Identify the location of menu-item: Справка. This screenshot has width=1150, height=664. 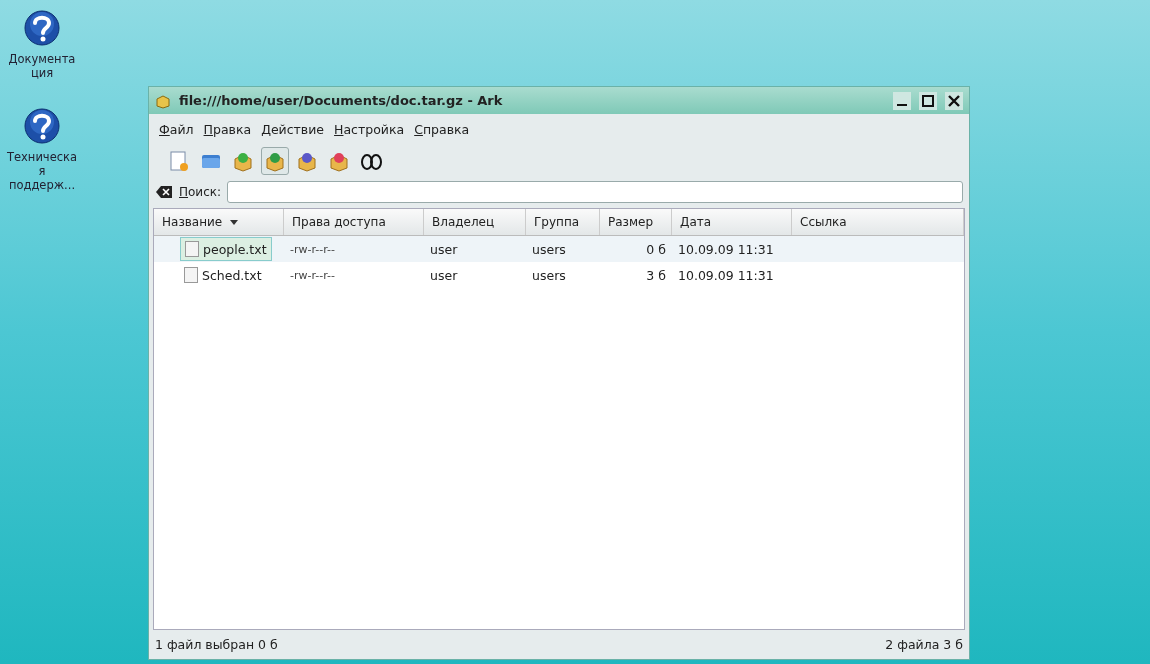
(442, 129).